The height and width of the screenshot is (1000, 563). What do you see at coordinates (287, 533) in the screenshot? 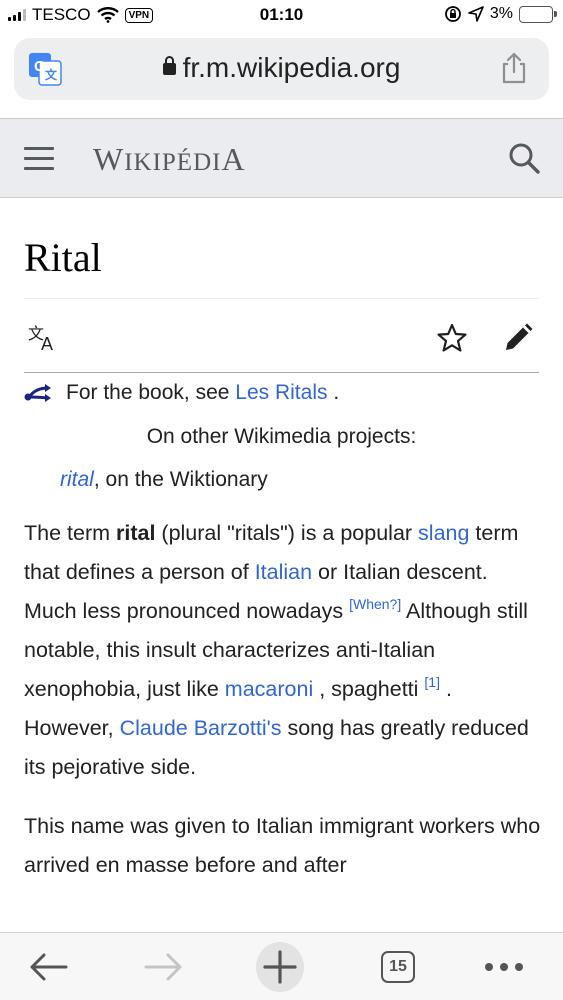
I see `text: (plural "ritals") is a popular` at bounding box center [287, 533].